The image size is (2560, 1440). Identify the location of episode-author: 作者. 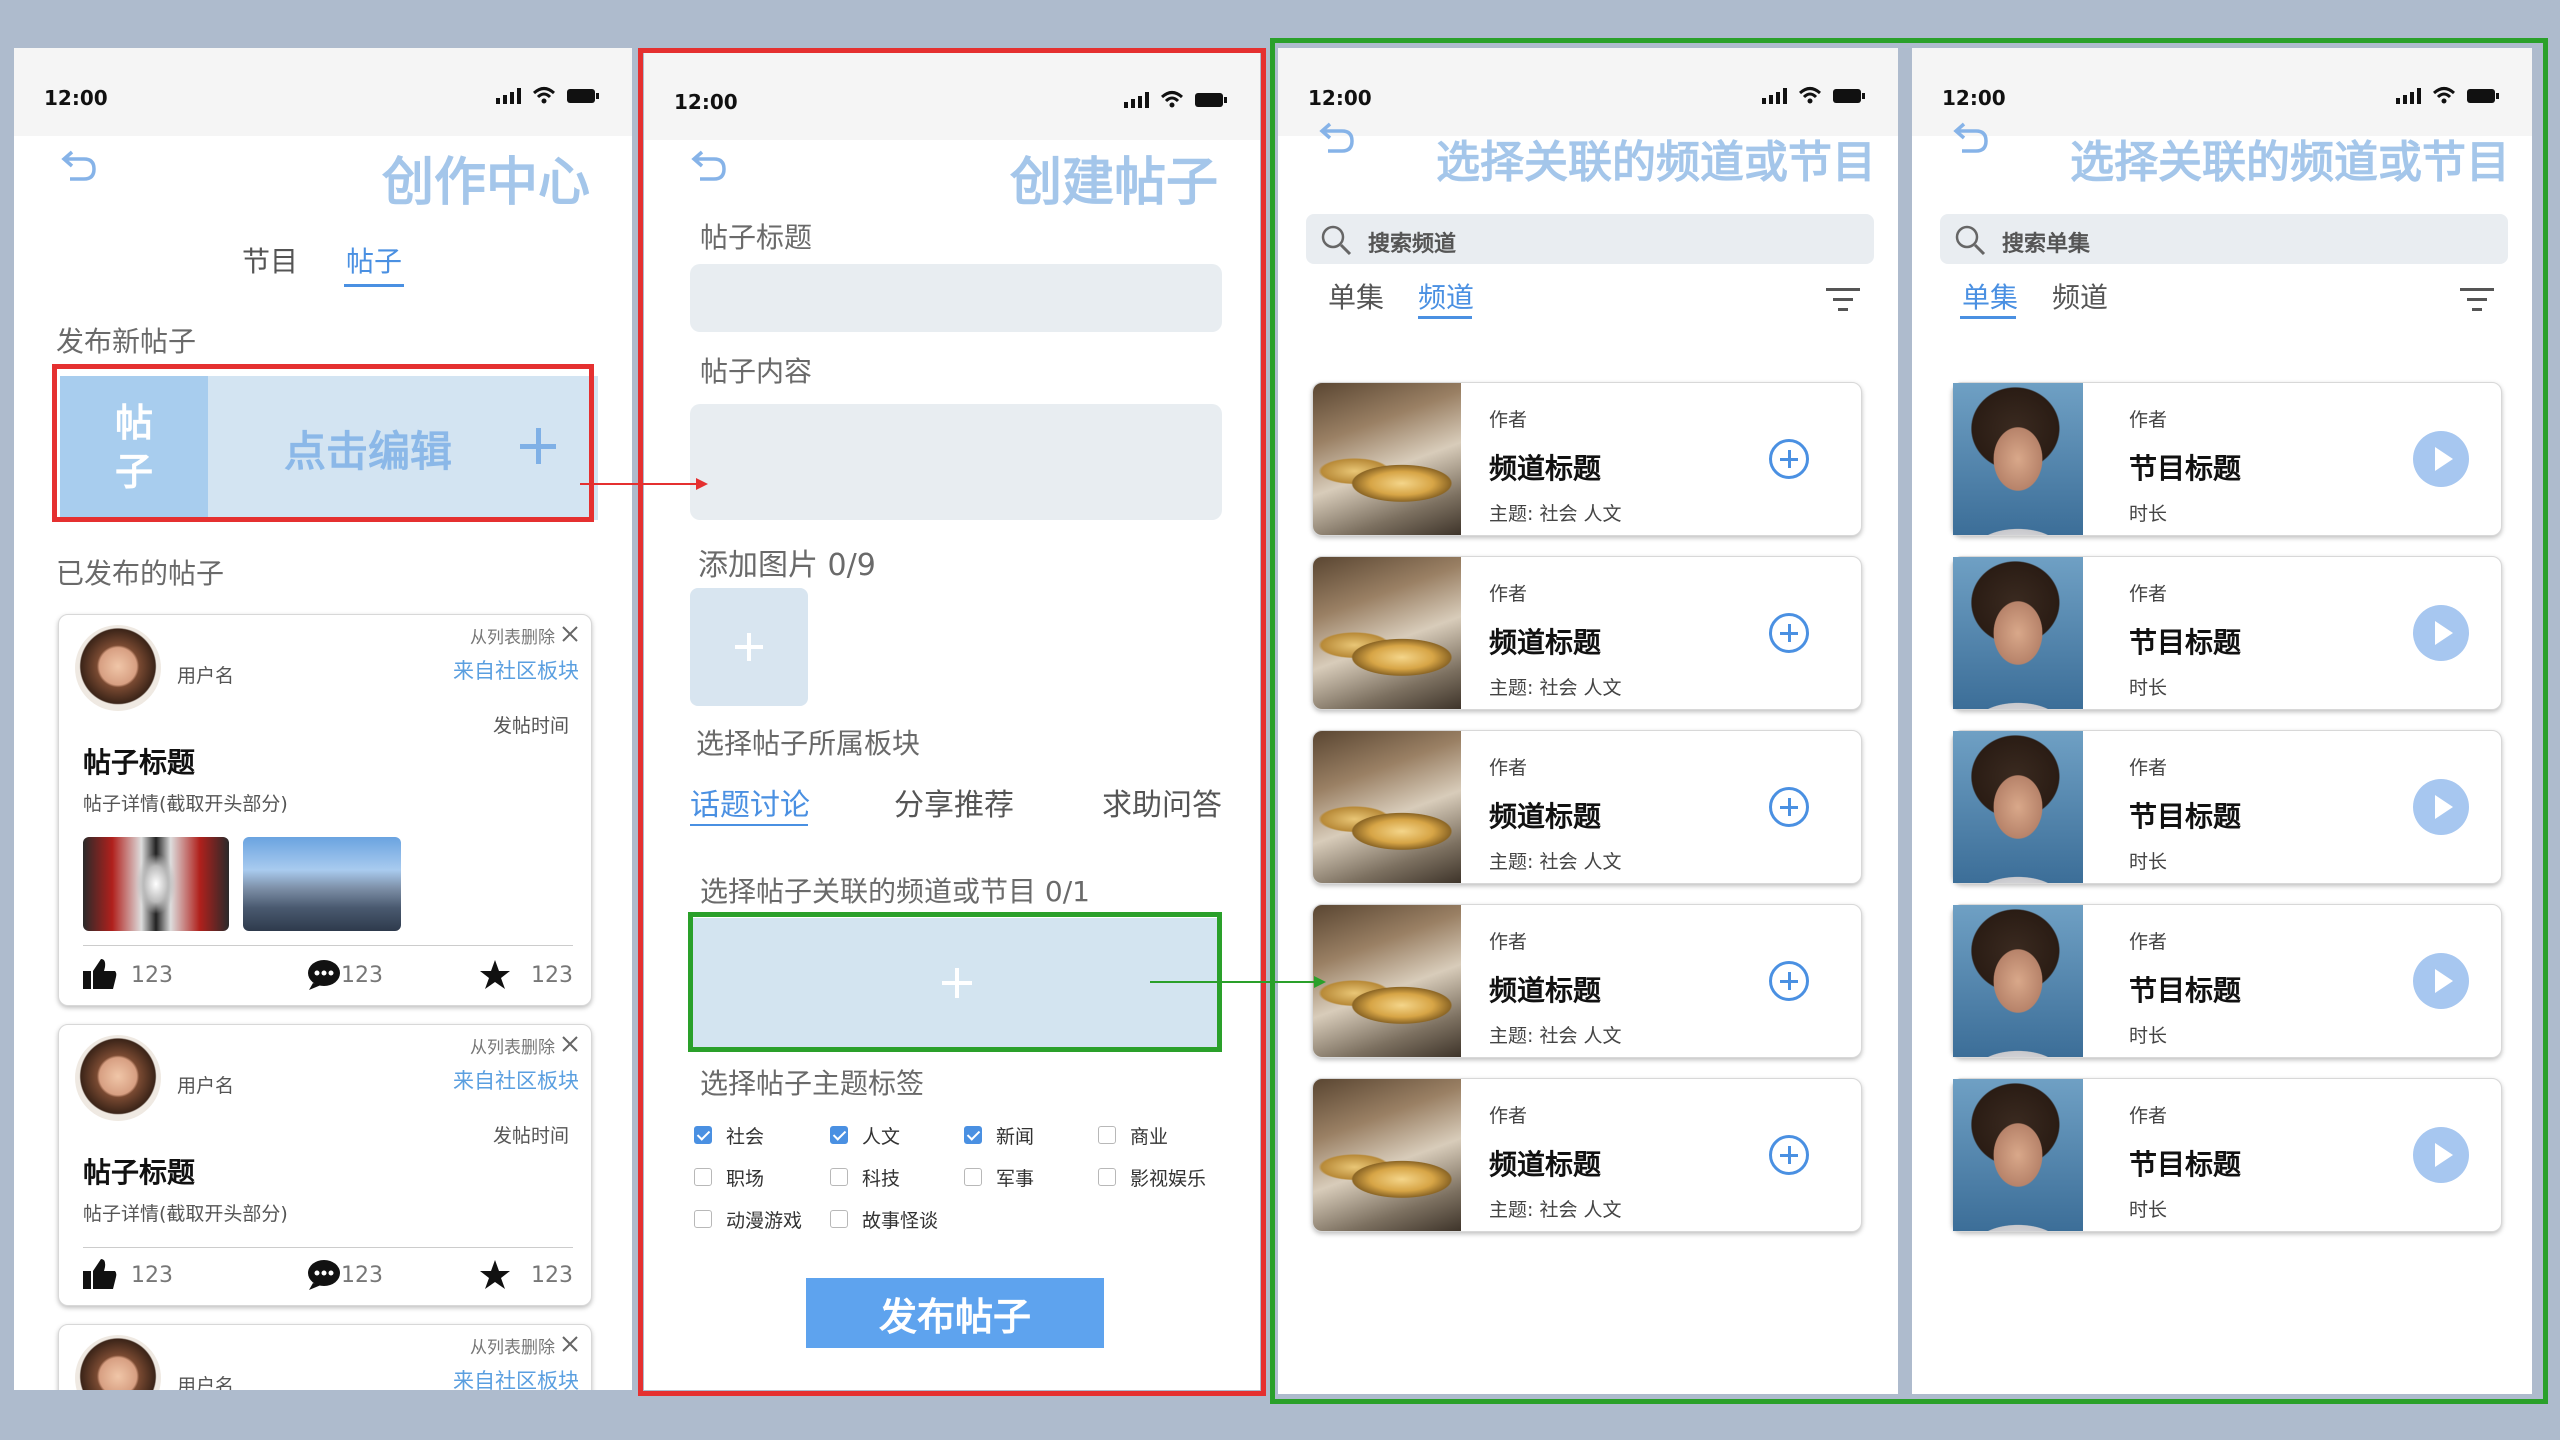
(2148, 942).